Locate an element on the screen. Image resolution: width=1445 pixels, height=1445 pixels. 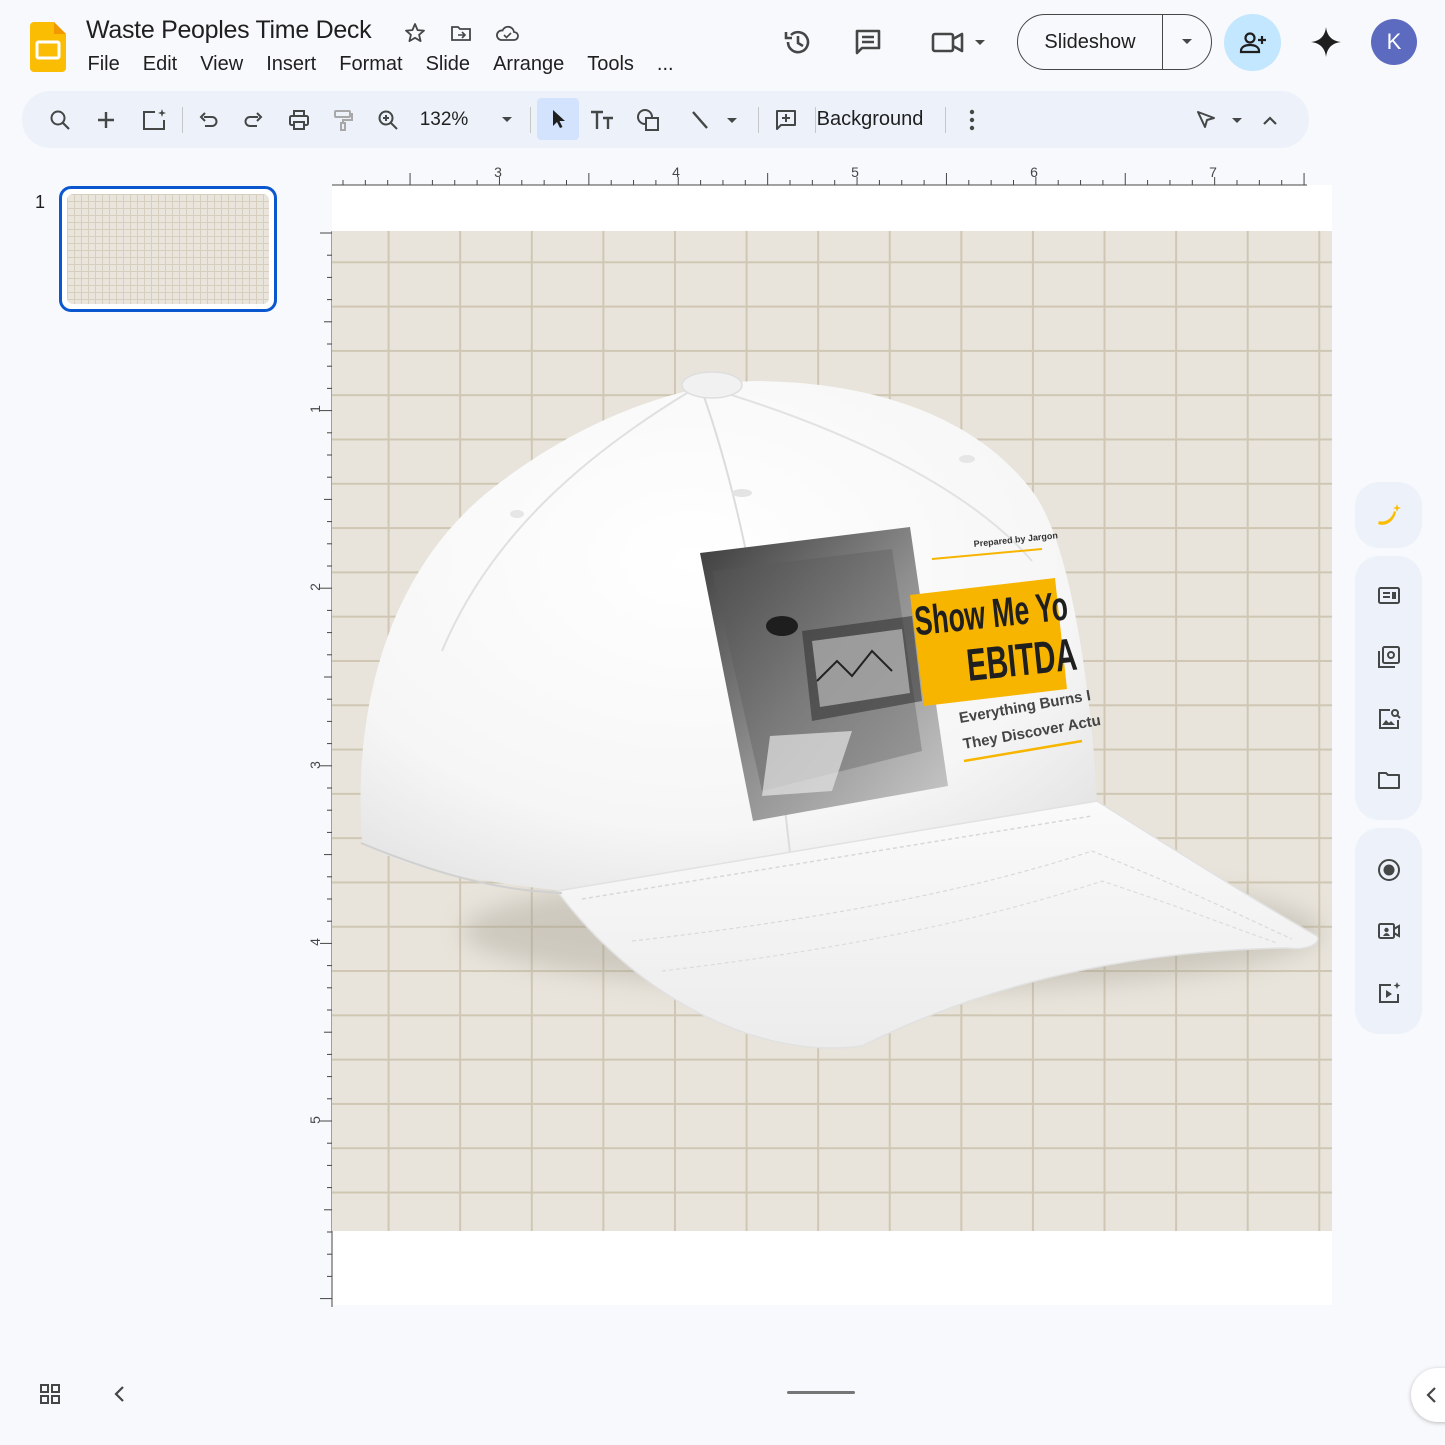
menu-tools: Tools is located at coordinates (611, 64).